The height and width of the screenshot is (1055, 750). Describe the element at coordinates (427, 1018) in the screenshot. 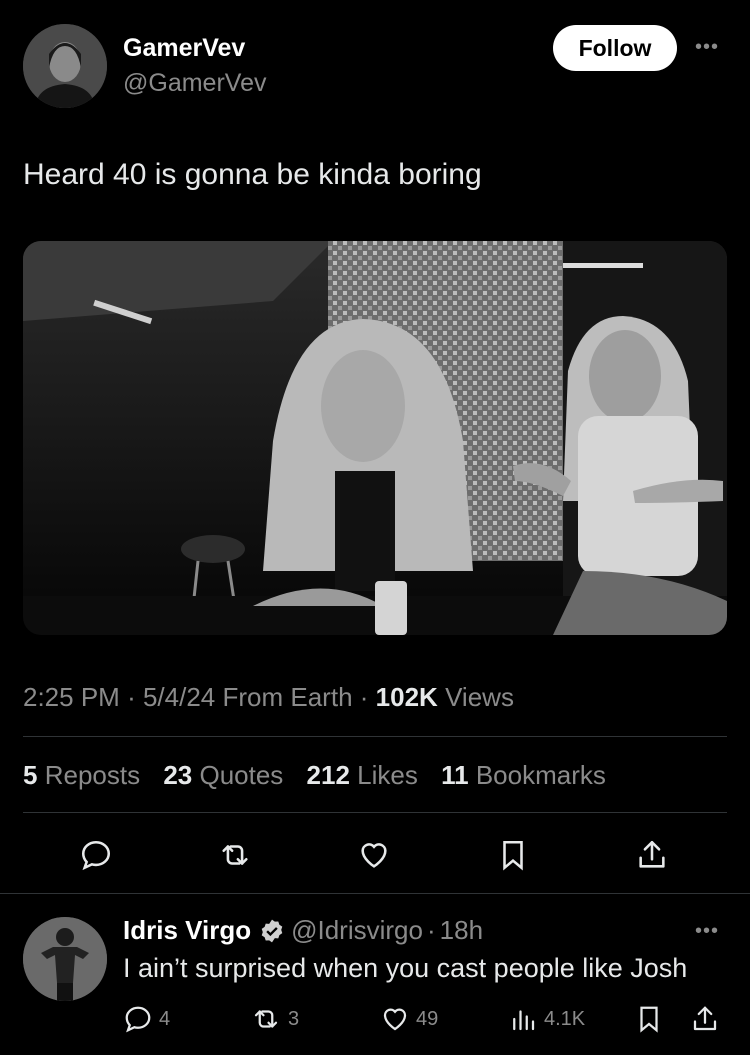

I see `reply-likes-count: 49` at that location.